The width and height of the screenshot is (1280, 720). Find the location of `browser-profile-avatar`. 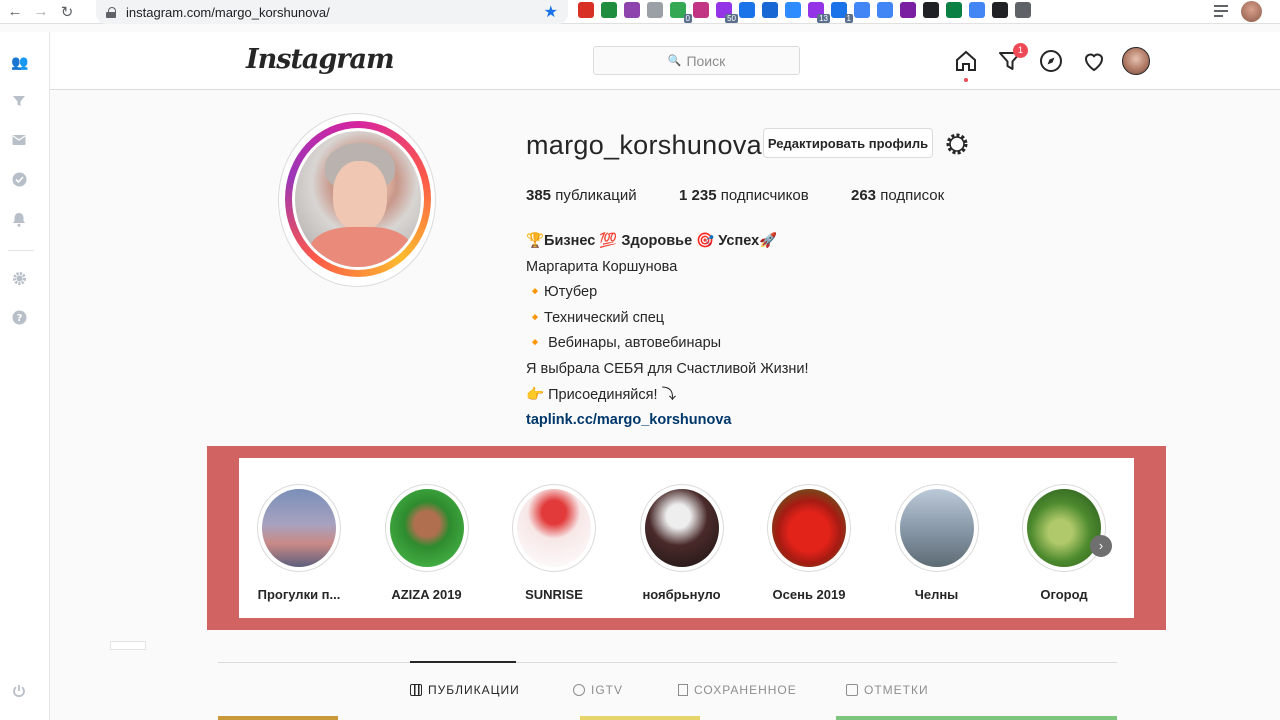

browser-profile-avatar is located at coordinates (1251, 11).